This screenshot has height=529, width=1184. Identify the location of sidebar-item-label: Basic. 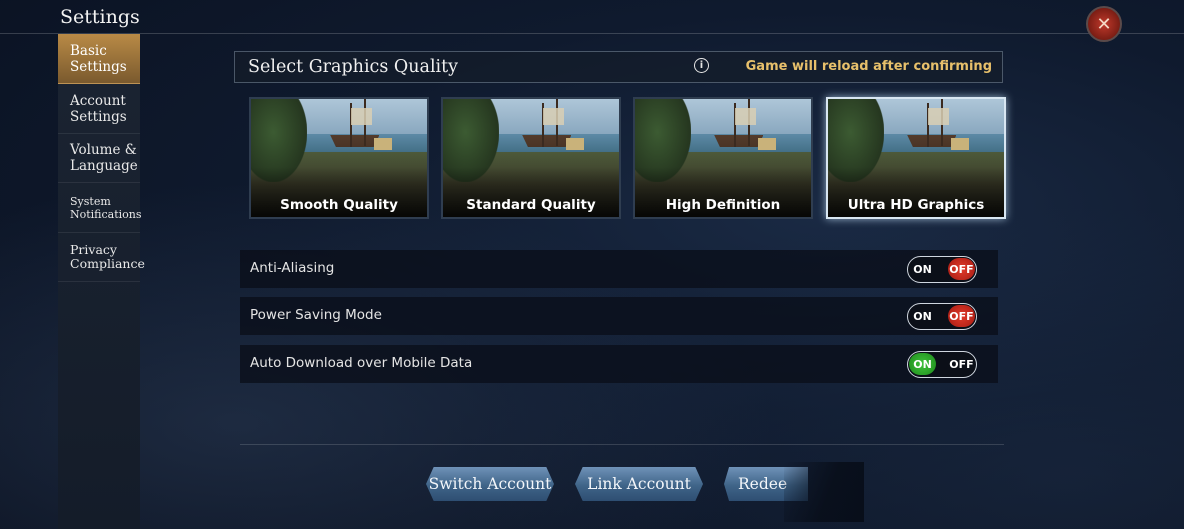
(88, 50).